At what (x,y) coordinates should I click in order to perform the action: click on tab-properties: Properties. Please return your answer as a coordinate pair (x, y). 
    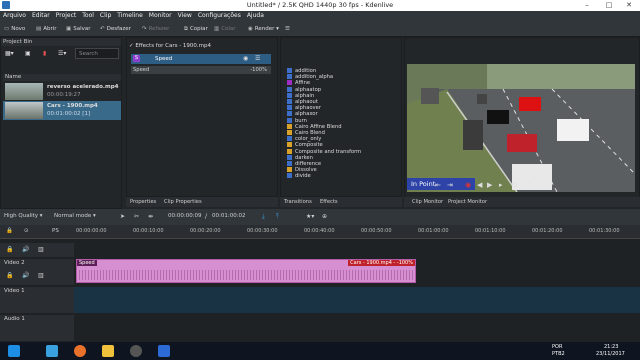
    Looking at the image, I should click on (143, 202).